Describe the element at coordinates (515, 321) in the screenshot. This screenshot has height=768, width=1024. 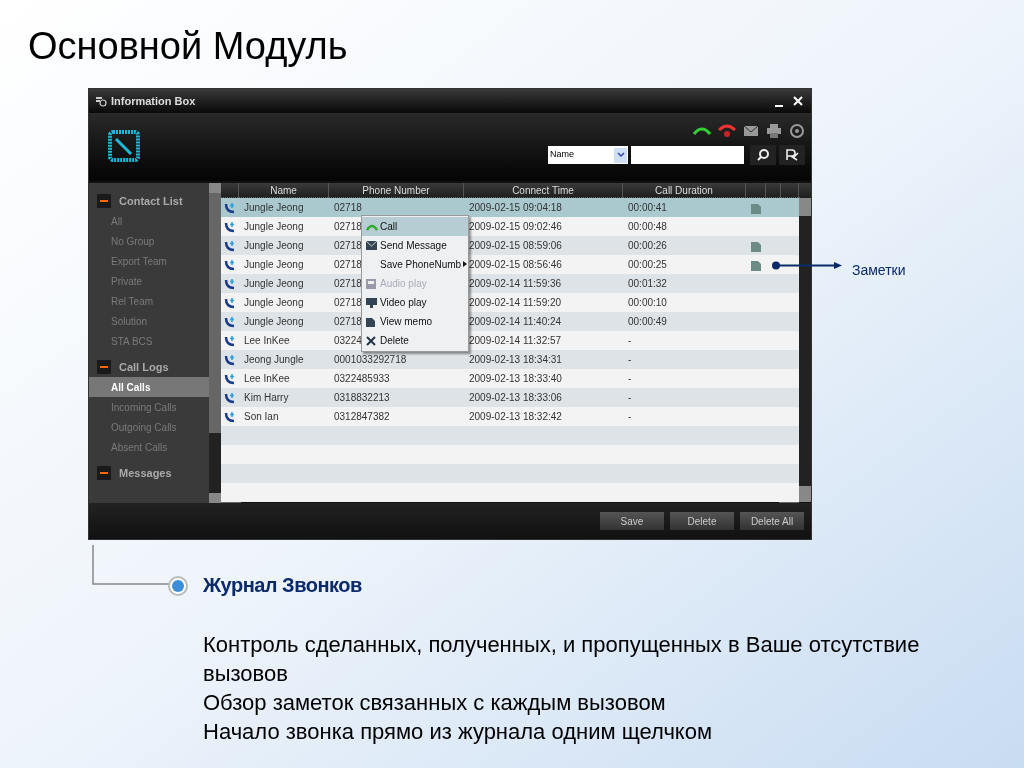
I see `table-cell: 2009-02-14 11:40:24` at that location.